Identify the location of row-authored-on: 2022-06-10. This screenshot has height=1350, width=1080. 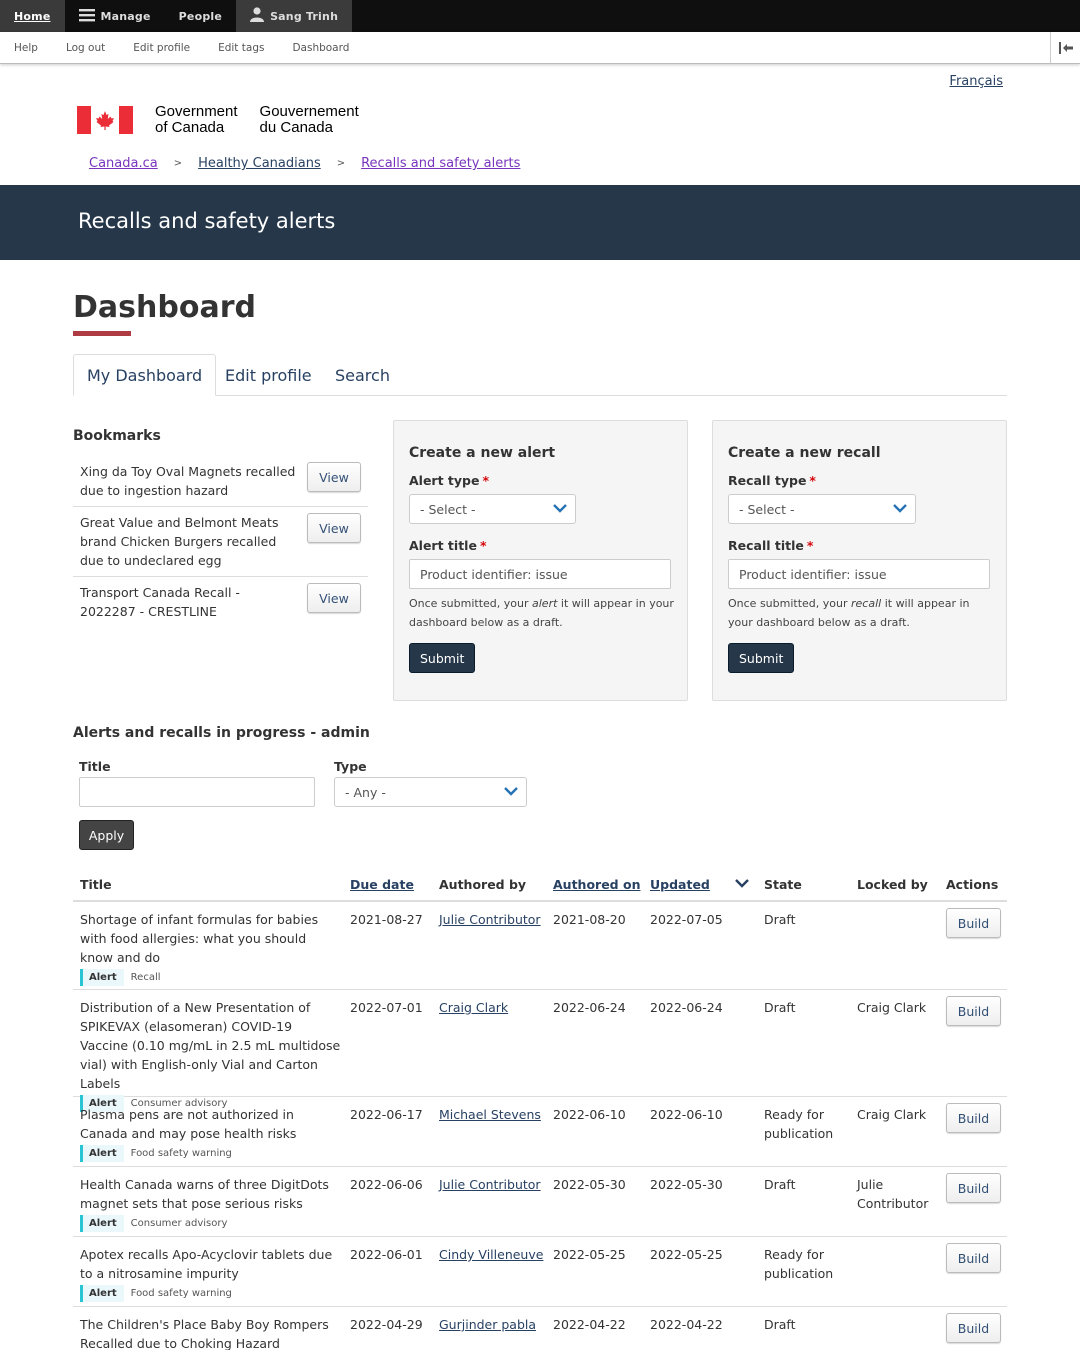
(589, 1114).